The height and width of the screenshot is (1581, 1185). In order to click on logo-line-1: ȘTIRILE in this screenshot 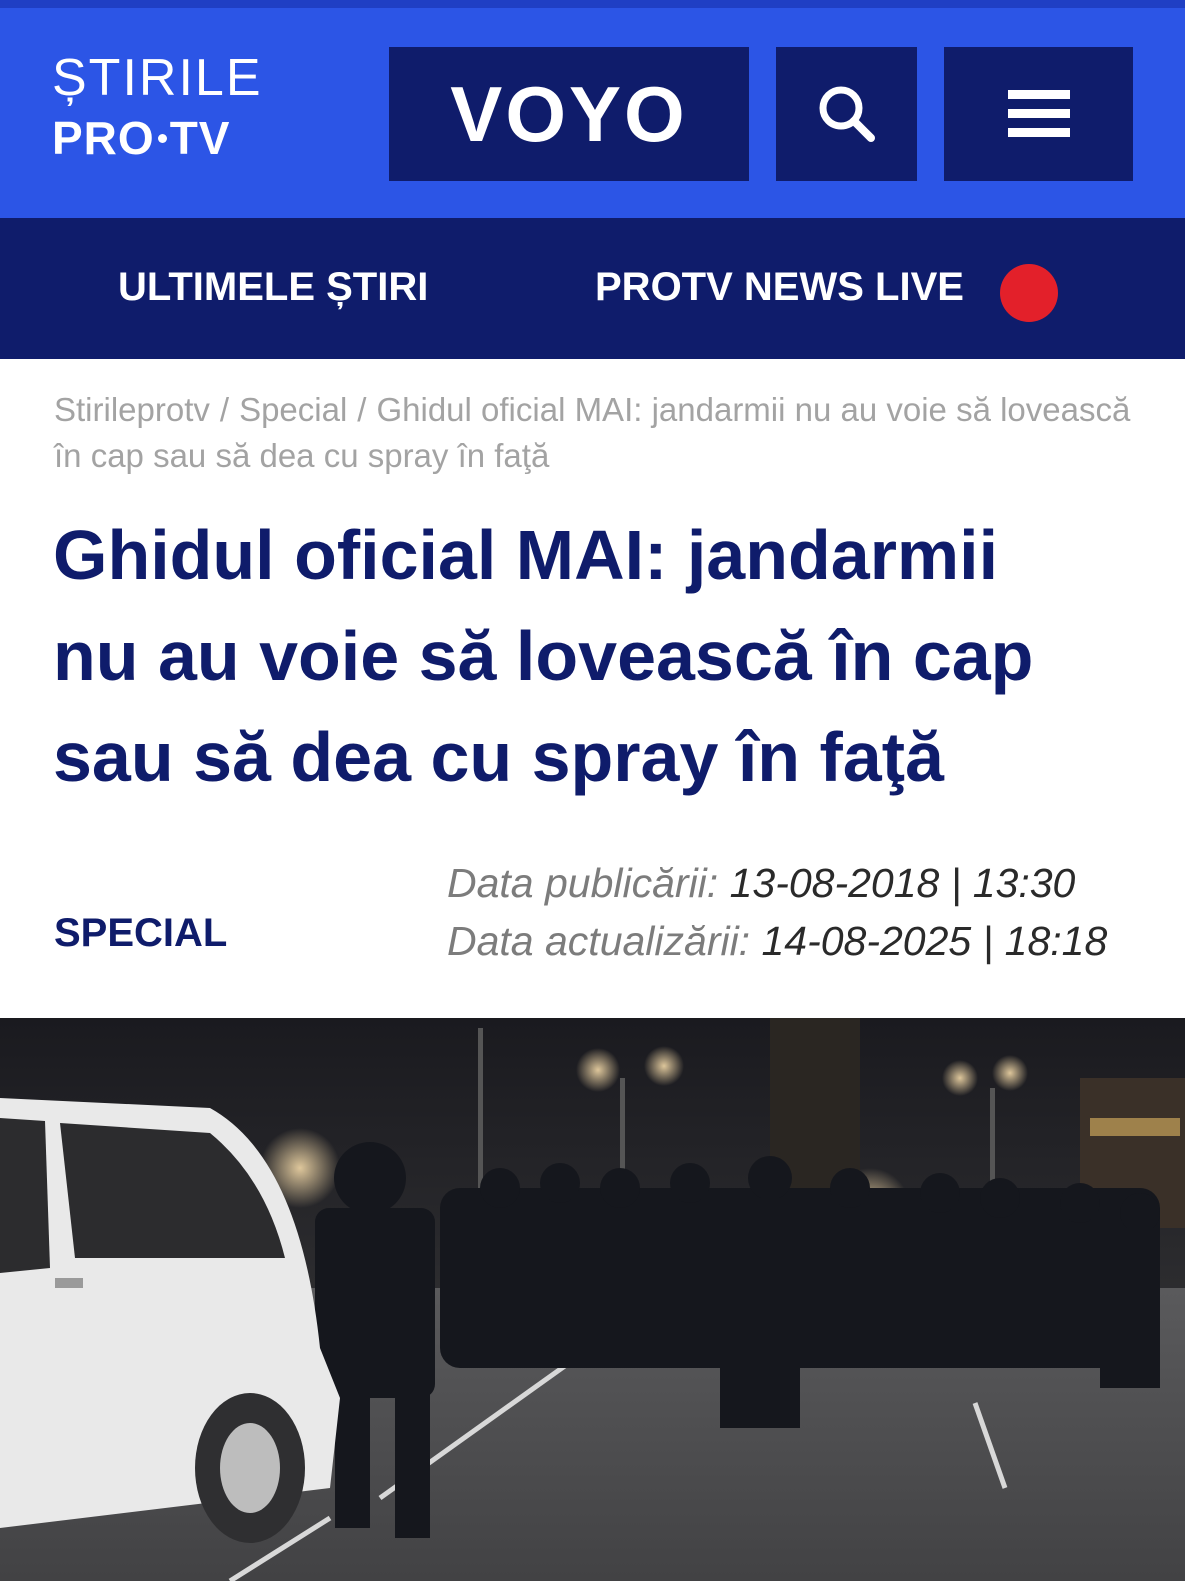, I will do `click(157, 78)`.